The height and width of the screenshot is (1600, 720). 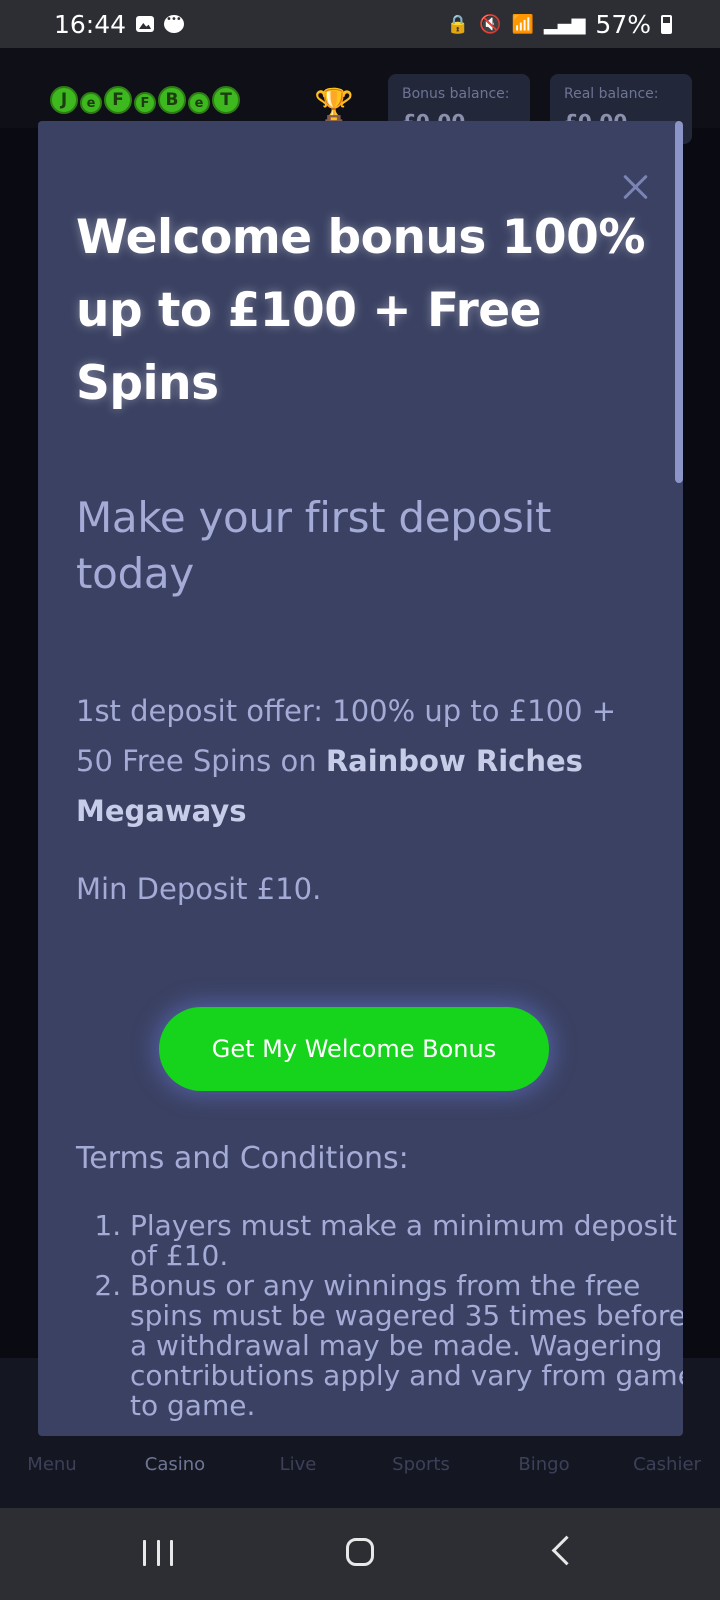 What do you see at coordinates (298, 1464) in the screenshot?
I see `nav-live: Live` at bounding box center [298, 1464].